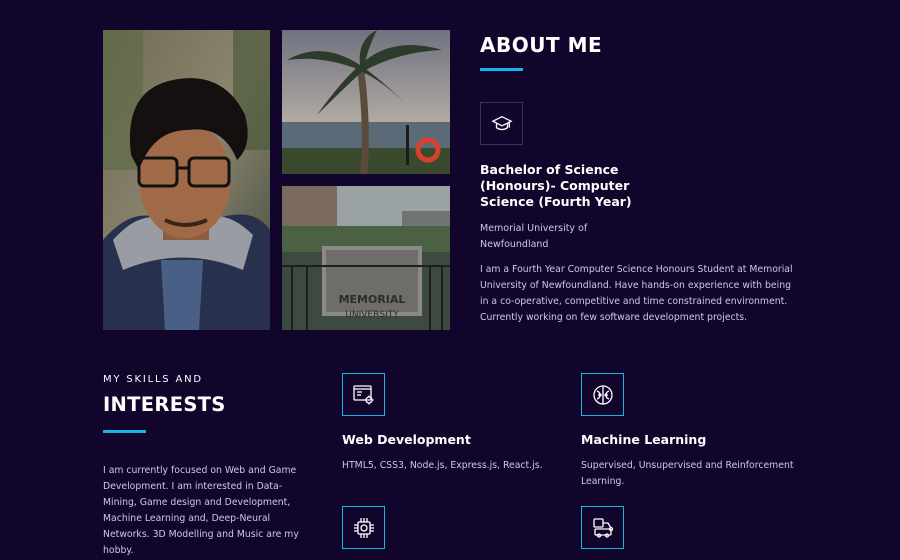 Image resolution: width=900 pixels, height=560 pixels. I want to click on palm-tree-photo, so click(366, 102).